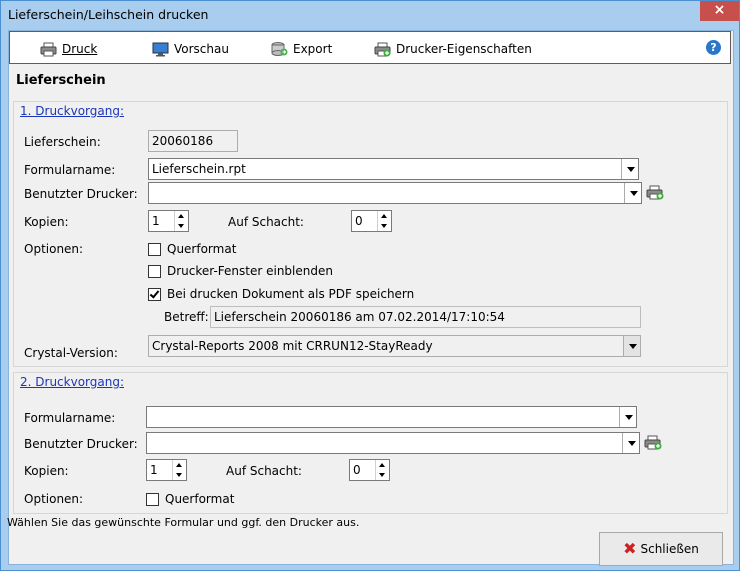 This screenshot has width=740, height=571. What do you see at coordinates (250, 271) in the screenshot?
I see `drucker-fenster-label: Drucker-Fenster einblenden` at bounding box center [250, 271].